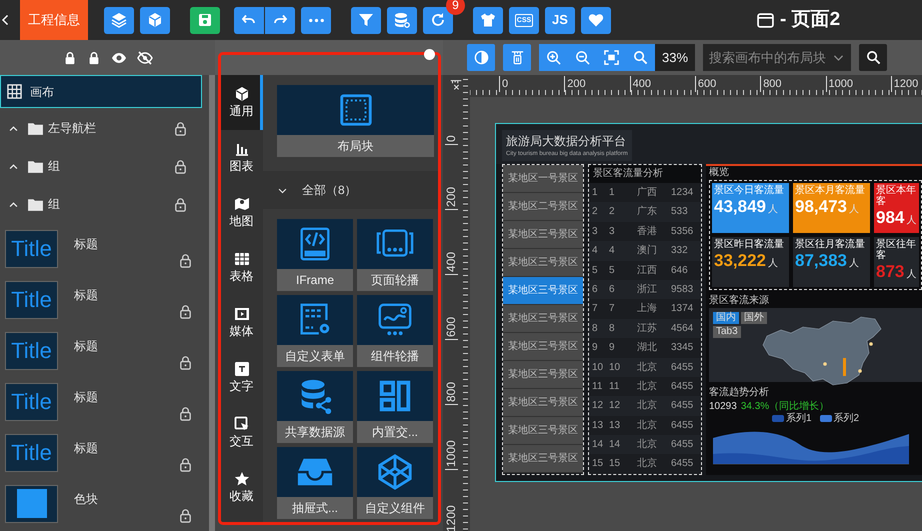  Describe the element at coordinates (727, 332) in the screenshot. I see `map-tab: Tab3` at that location.